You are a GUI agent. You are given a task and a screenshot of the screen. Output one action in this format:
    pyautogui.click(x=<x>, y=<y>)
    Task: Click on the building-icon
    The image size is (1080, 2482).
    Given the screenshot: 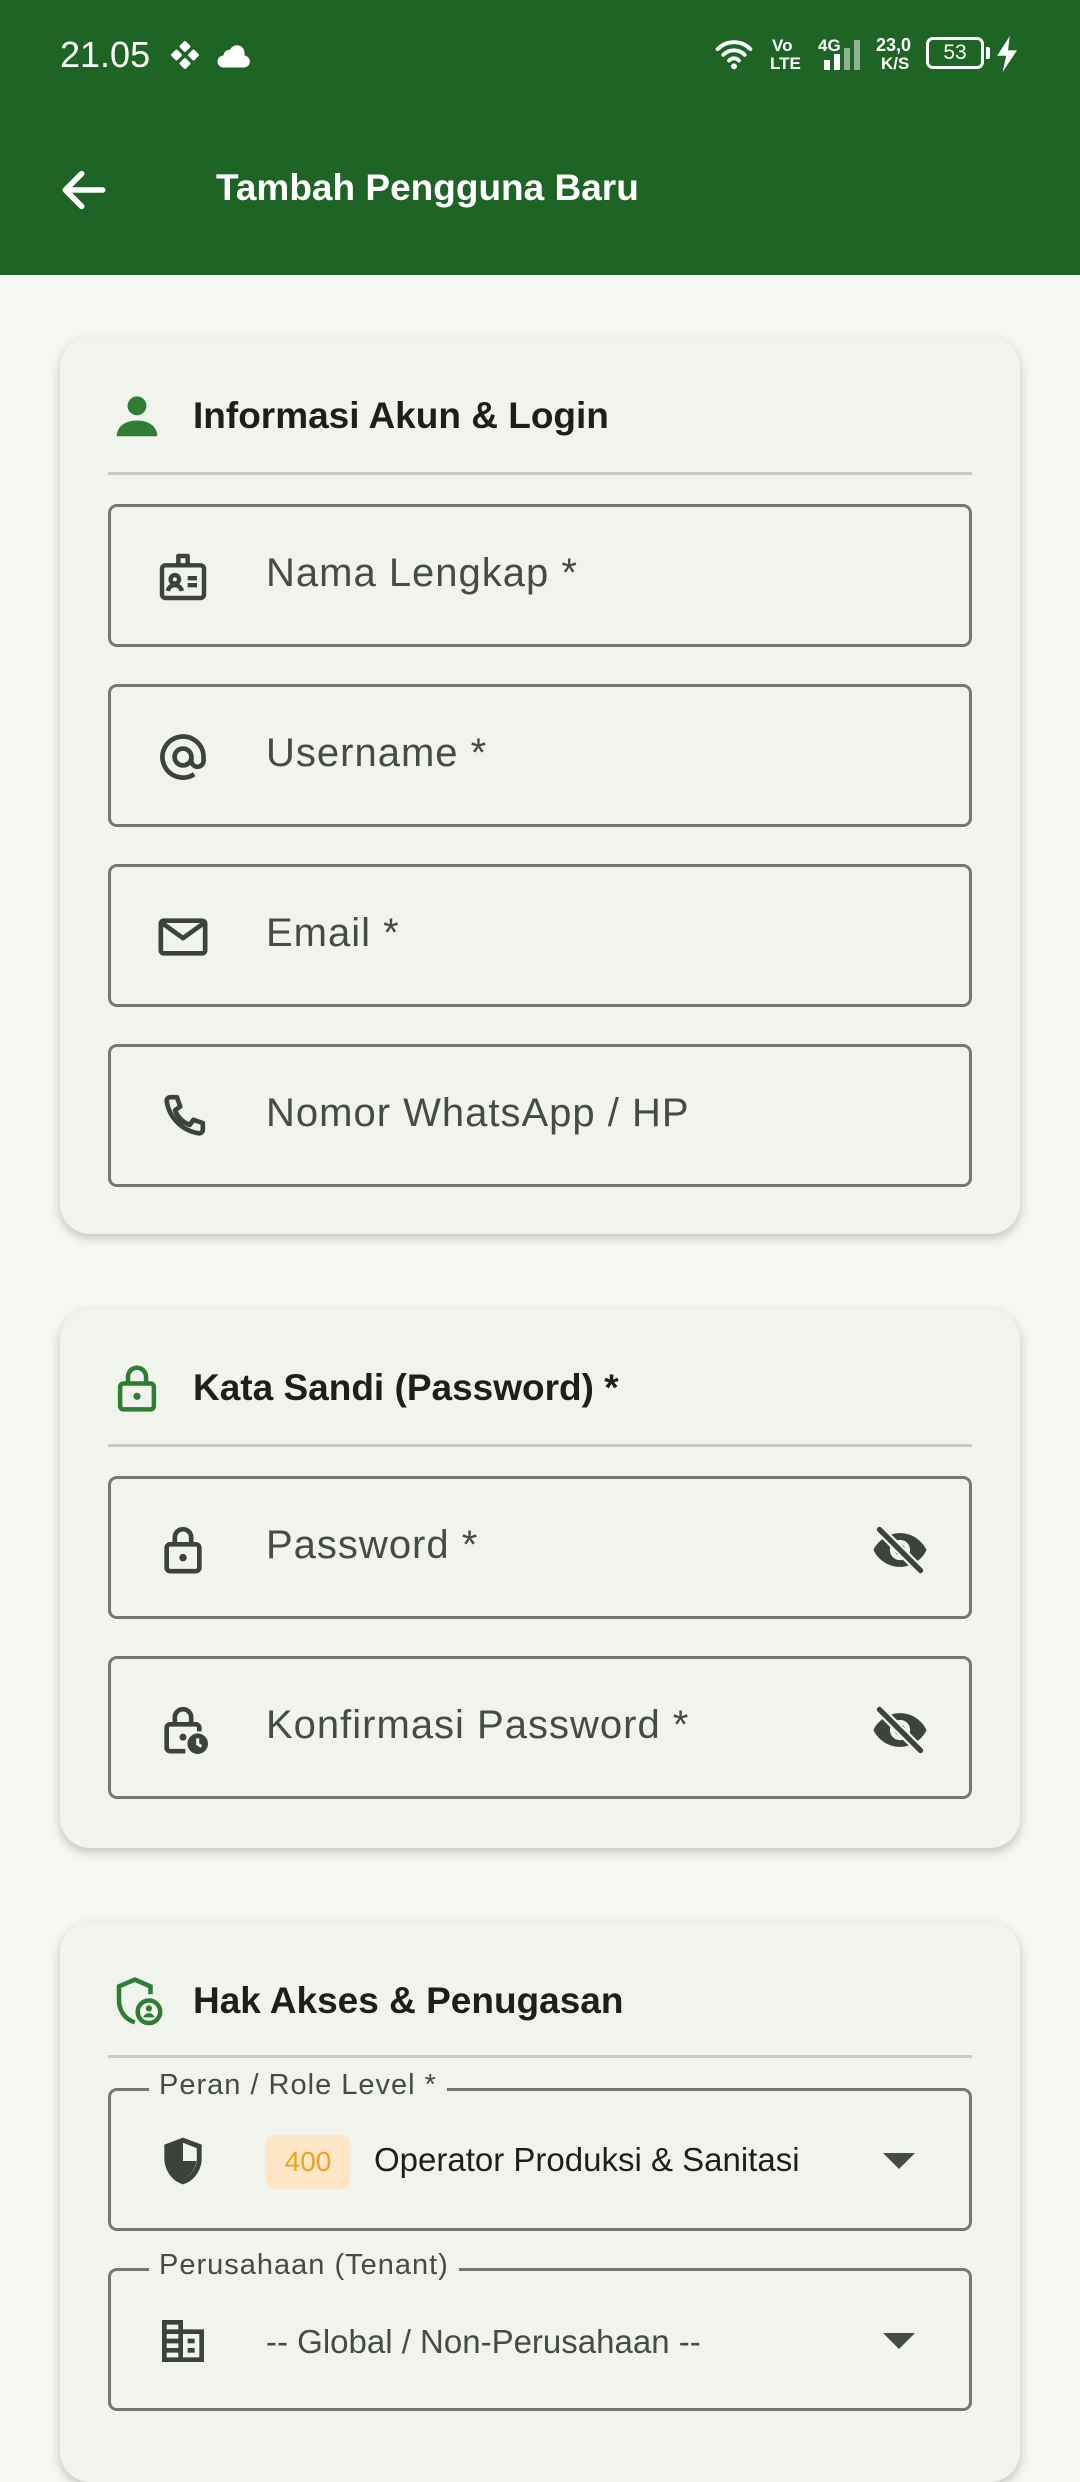 What is the action you would take?
    pyautogui.click(x=183, y=2341)
    